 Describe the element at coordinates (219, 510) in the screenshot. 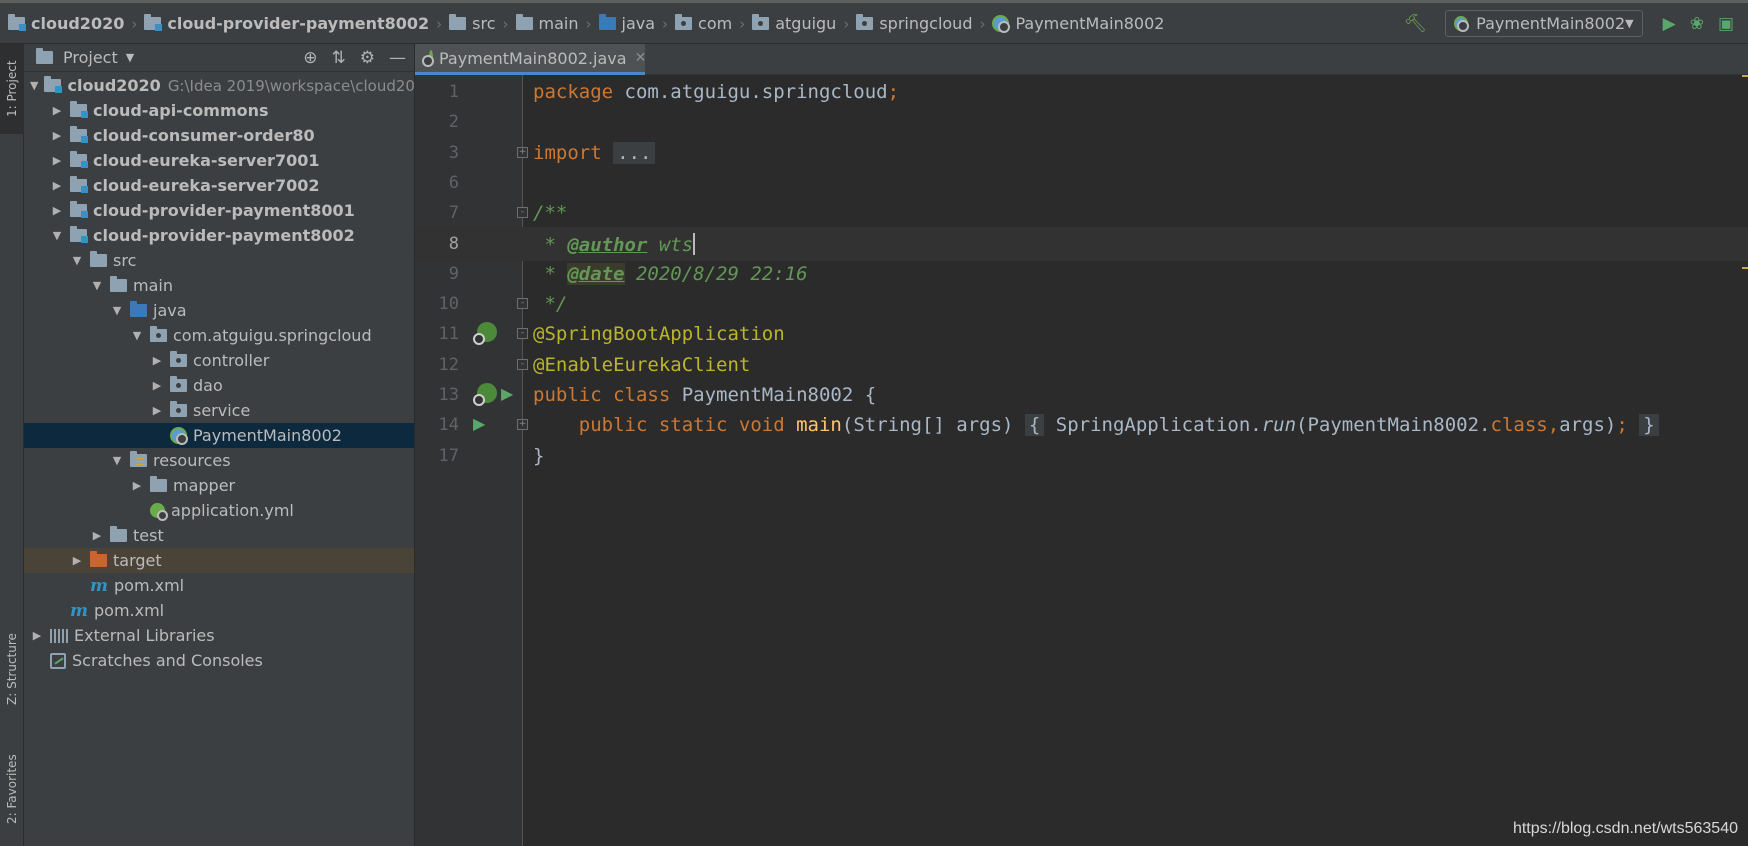

I see `tree-node: application.yml` at that location.